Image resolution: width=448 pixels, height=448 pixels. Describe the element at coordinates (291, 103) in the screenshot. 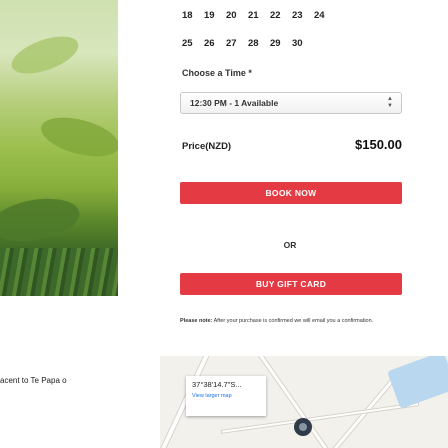

I see `time-select: 12:30 PM - 1 Available ▲ ▼` at that location.